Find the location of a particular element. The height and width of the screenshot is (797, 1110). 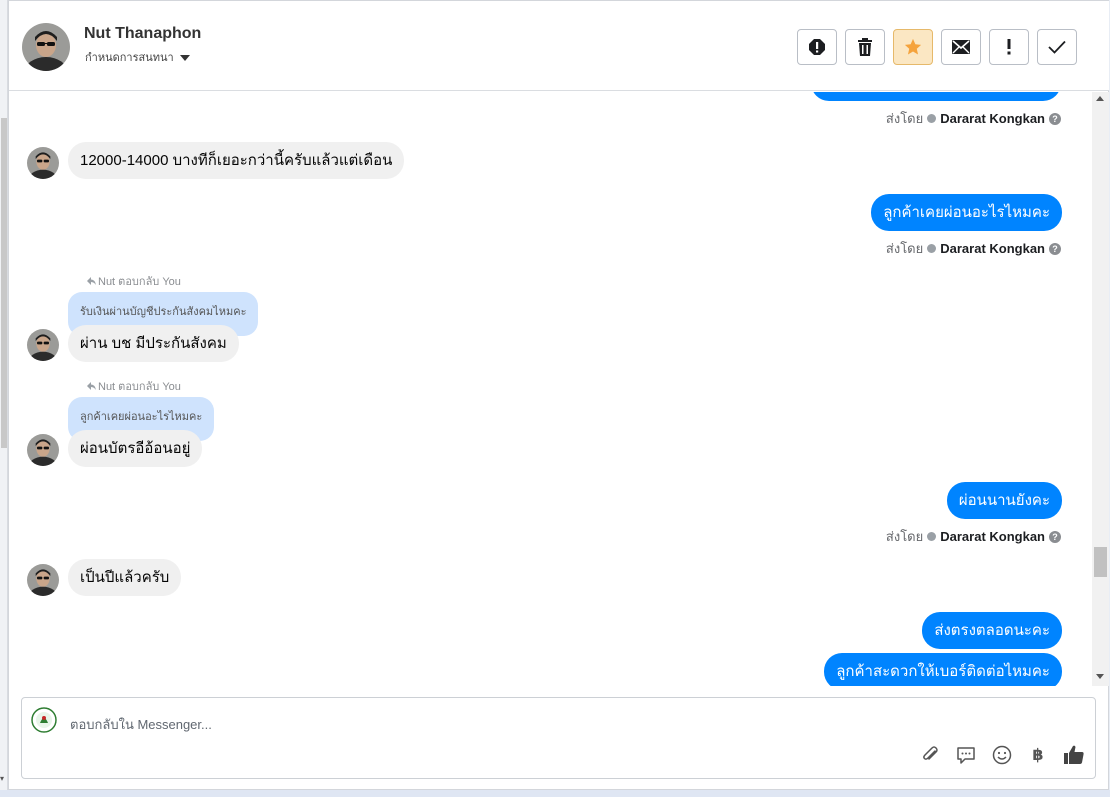

contact-name: Nut Thanaphon is located at coordinates (142, 34).